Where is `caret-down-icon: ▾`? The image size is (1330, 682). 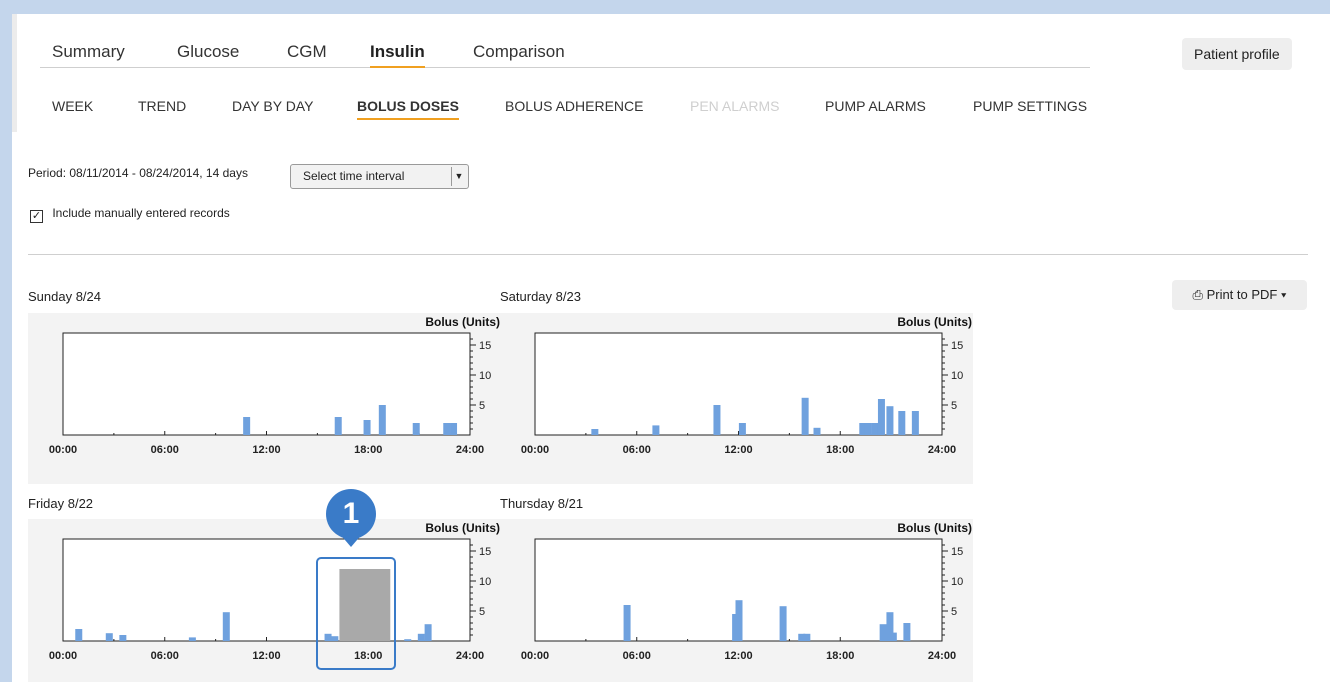
caret-down-icon: ▾ is located at coordinates (1283, 294).